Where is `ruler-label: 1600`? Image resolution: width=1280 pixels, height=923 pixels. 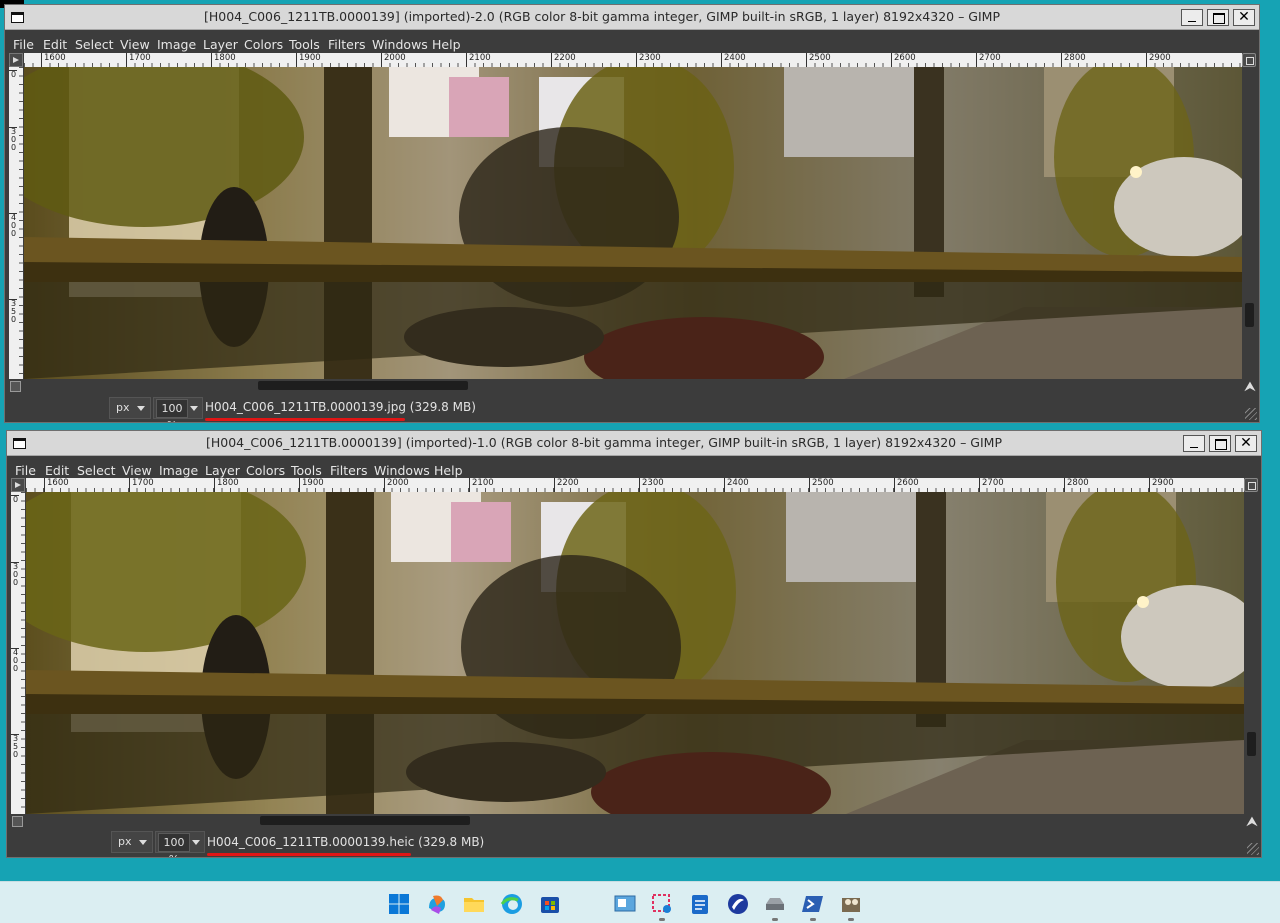 ruler-label: 1600 is located at coordinates (53, 60).